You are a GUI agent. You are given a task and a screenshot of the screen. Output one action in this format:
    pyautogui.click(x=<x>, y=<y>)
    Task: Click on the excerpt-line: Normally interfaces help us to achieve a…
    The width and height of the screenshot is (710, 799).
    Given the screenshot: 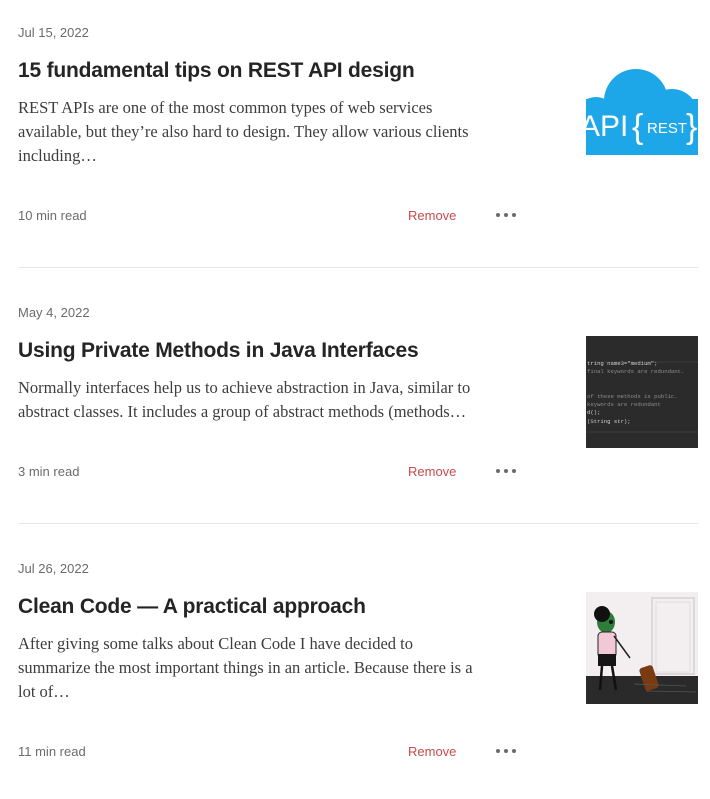 What is the action you would take?
    pyautogui.click(x=244, y=387)
    